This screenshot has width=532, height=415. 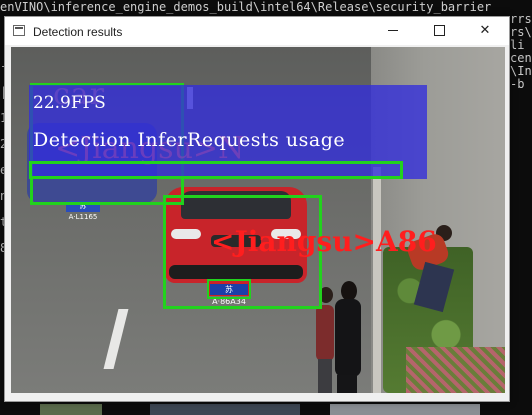 I want to click on maximize-button, so click(x=439, y=31).